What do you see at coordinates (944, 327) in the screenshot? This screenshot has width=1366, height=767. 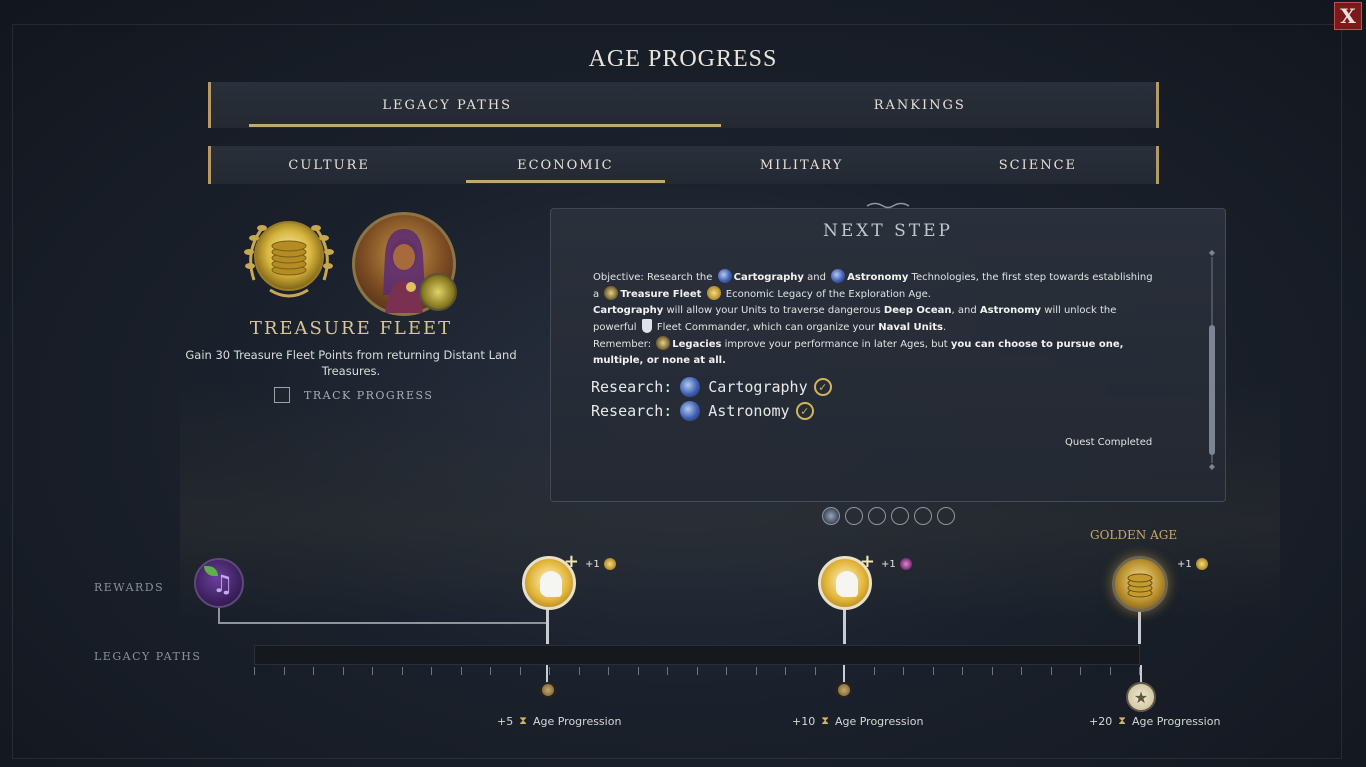 I see `text-segment: .` at bounding box center [944, 327].